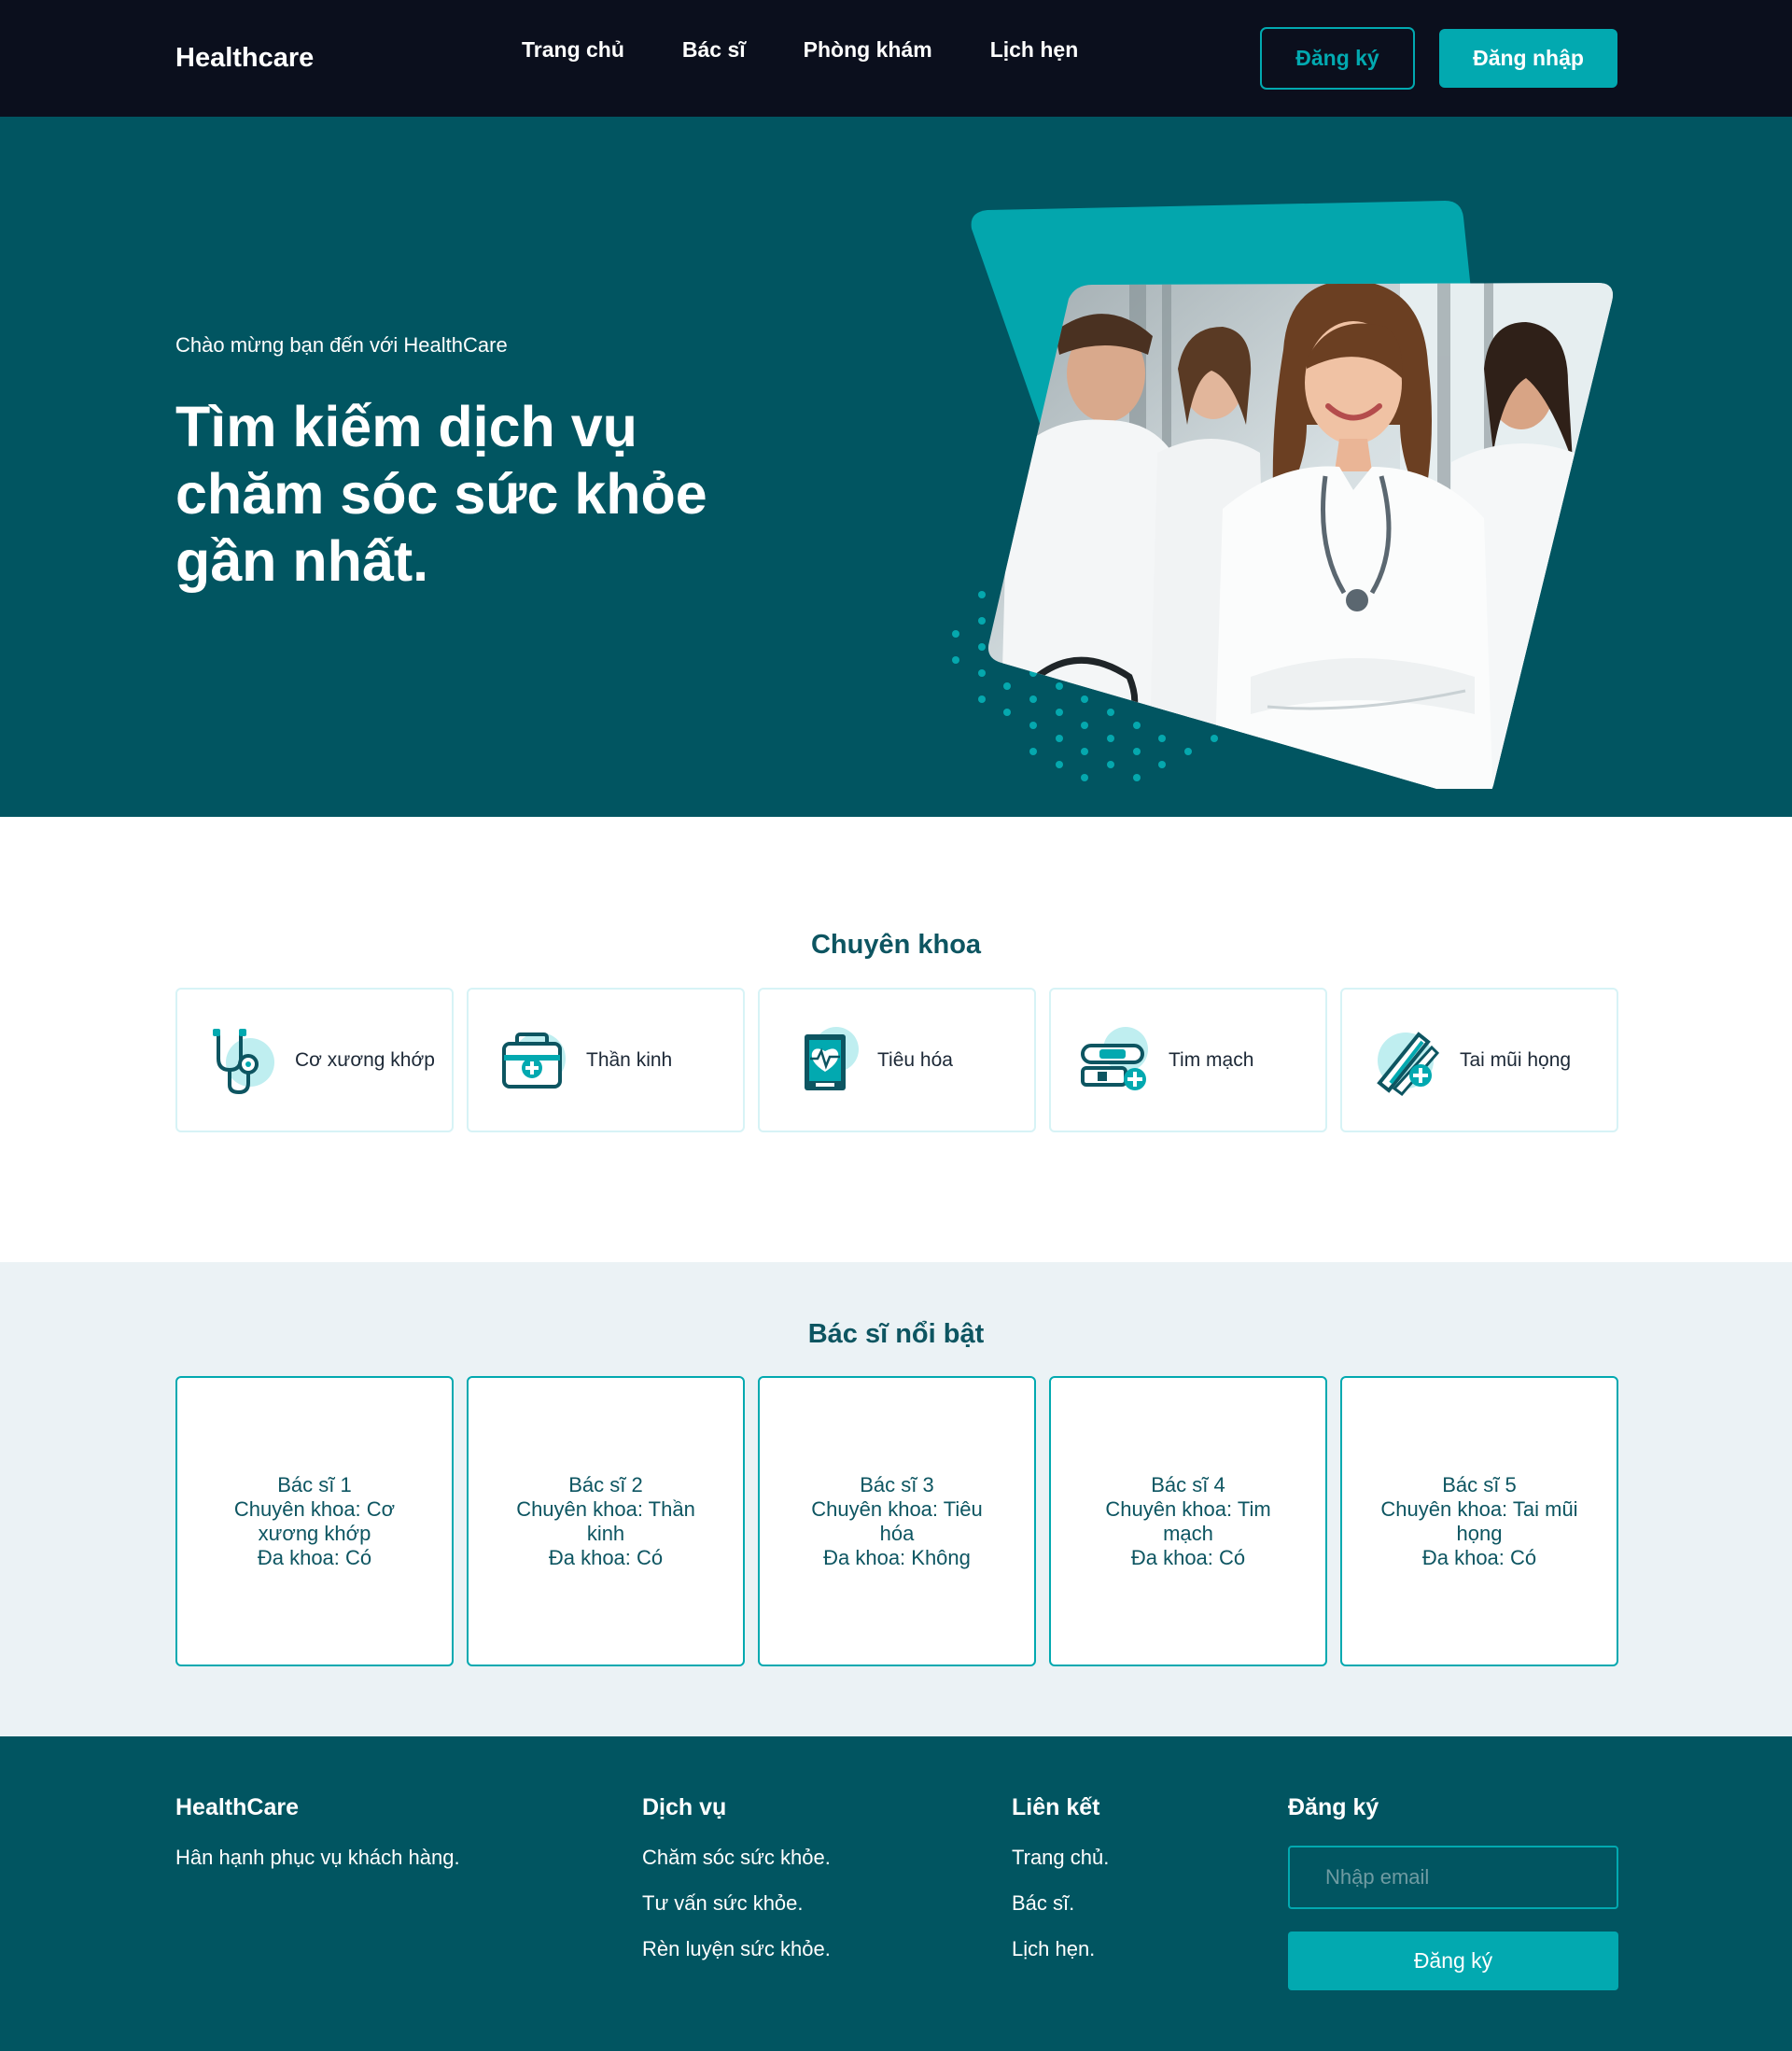 This screenshot has width=1792, height=2051. Describe the element at coordinates (1114, 1058) in the screenshot. I see `pills-icon` at that location.